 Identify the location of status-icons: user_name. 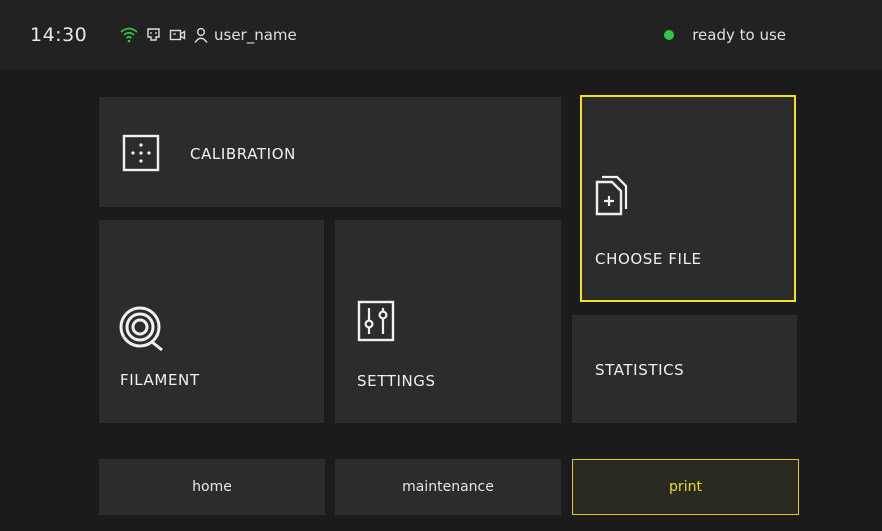
(208, 35).